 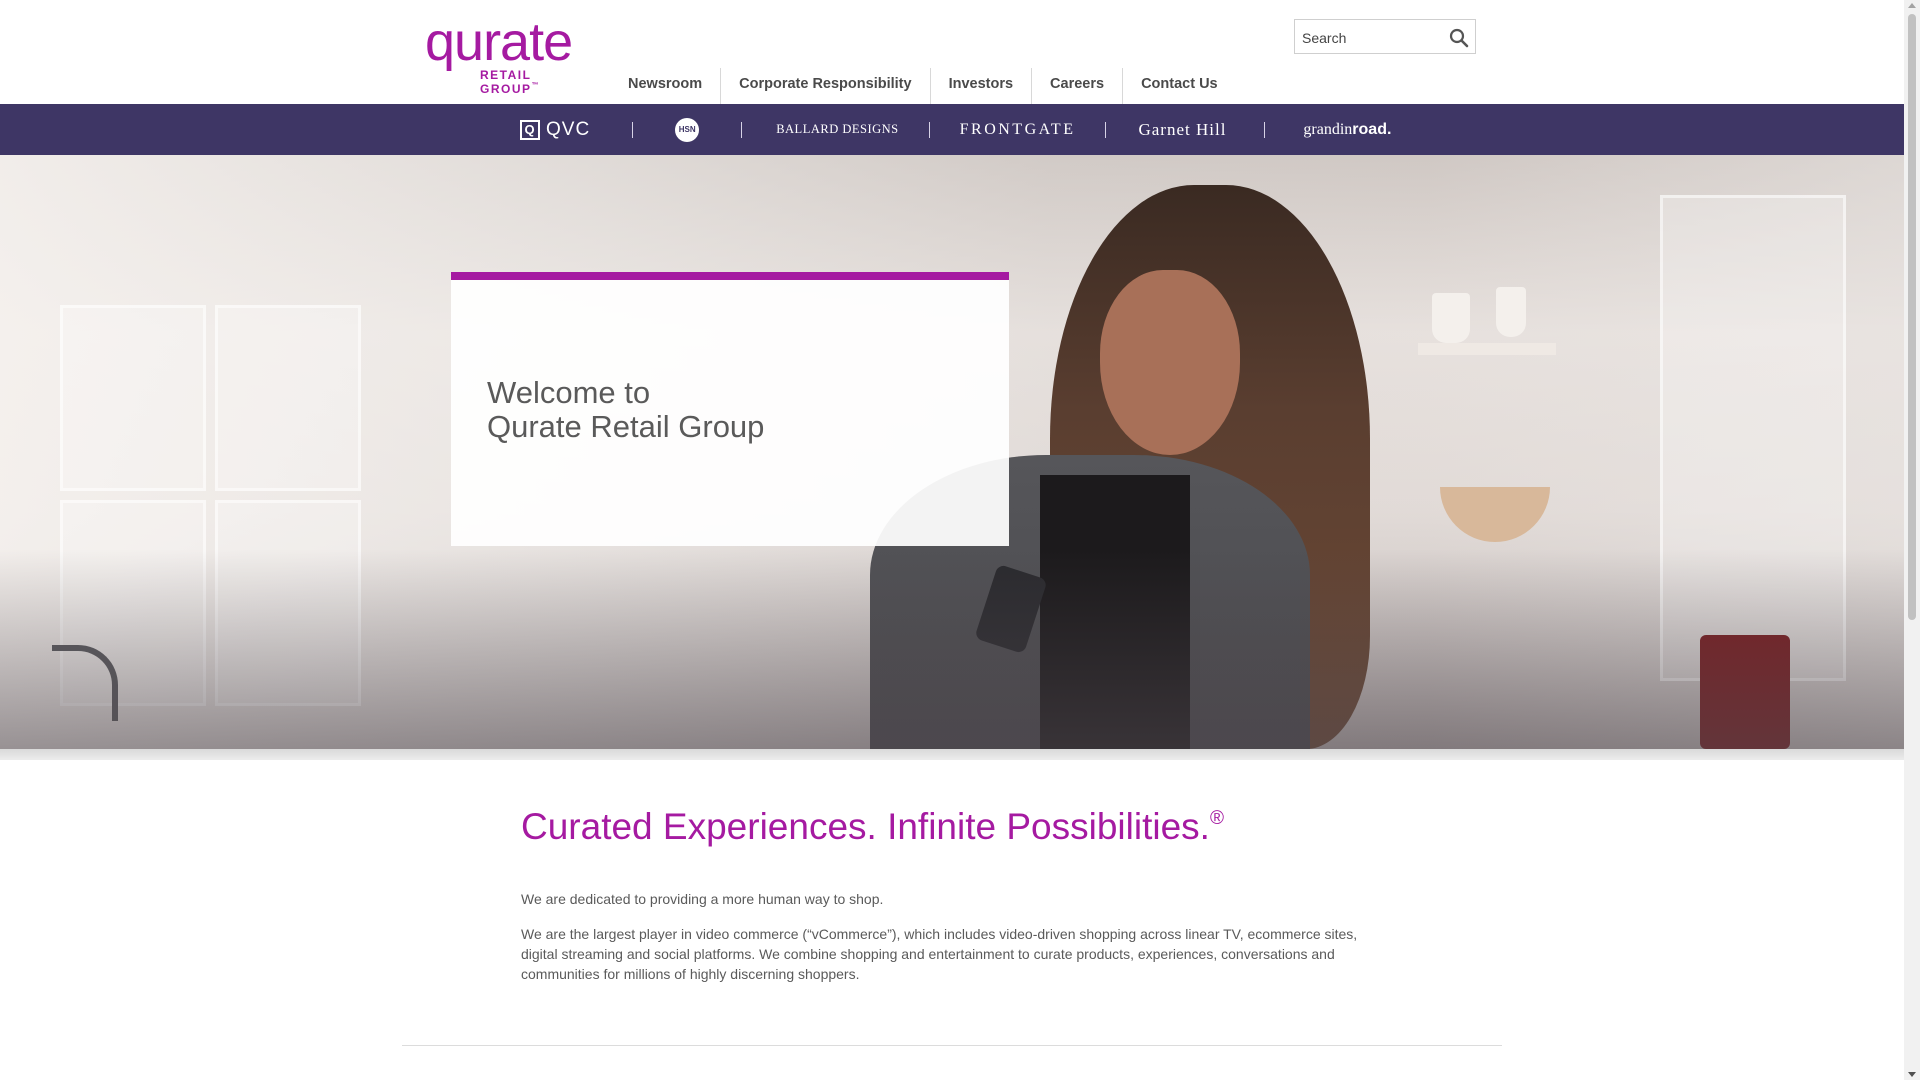 I want to click on nav-item-contact-us: Contact Us, so click(x=1179, y=86).